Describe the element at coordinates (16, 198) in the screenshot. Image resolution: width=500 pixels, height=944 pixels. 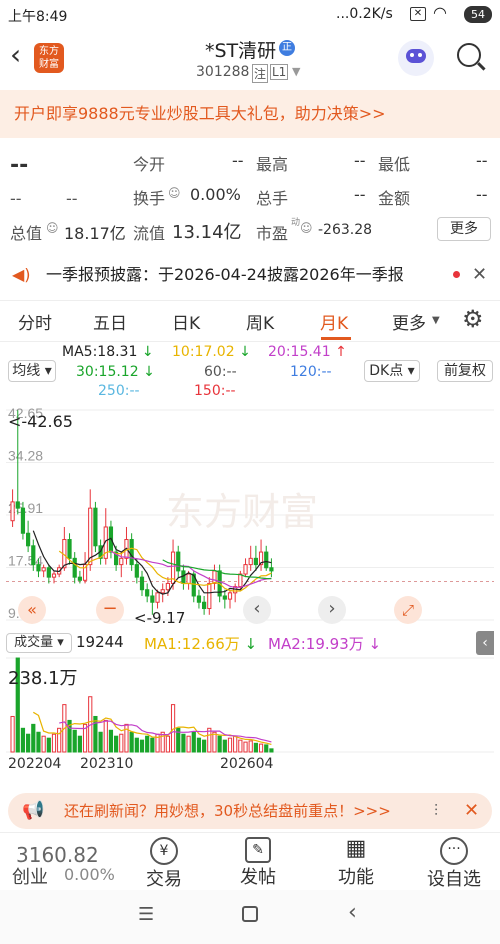
I see `price-change: --` at that location.